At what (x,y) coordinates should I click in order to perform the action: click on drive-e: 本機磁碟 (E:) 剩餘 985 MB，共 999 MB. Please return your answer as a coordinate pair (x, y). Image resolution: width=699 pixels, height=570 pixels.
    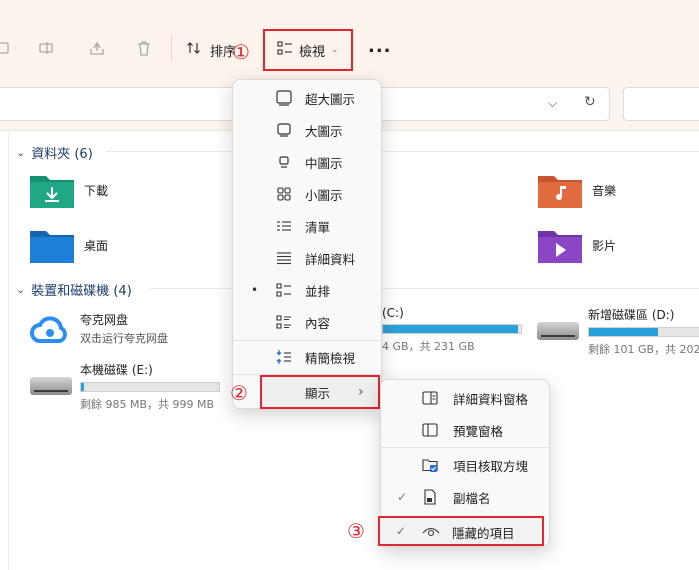
    Looking at the image, I should click on (150, 386).